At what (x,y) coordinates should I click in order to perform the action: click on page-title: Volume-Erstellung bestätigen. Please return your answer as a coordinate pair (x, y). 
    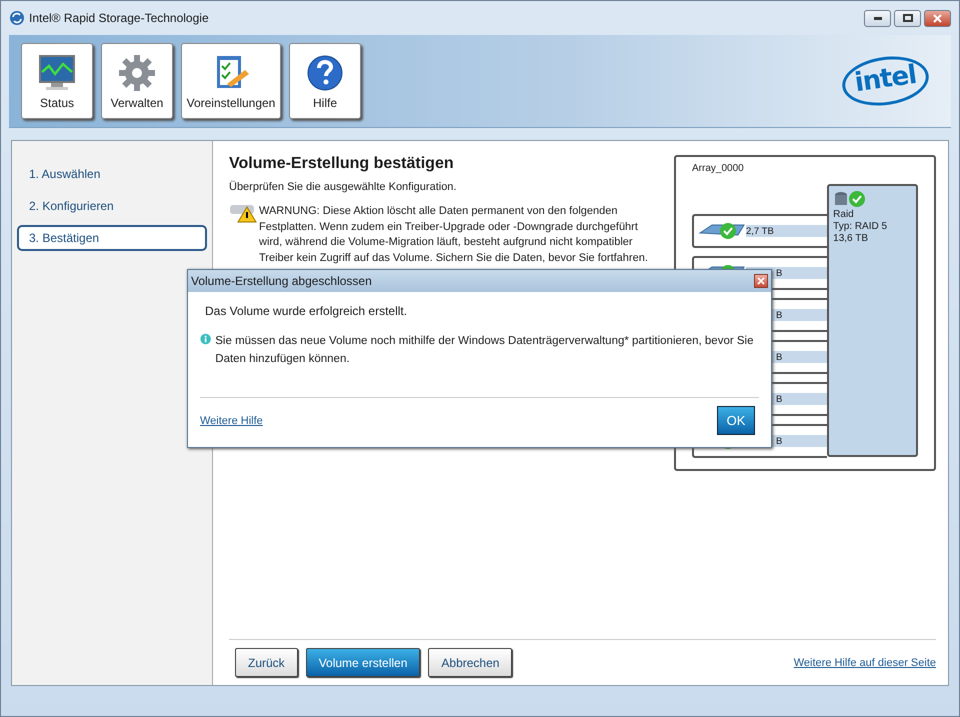
    Looking at the image, I should click on (342, 164).